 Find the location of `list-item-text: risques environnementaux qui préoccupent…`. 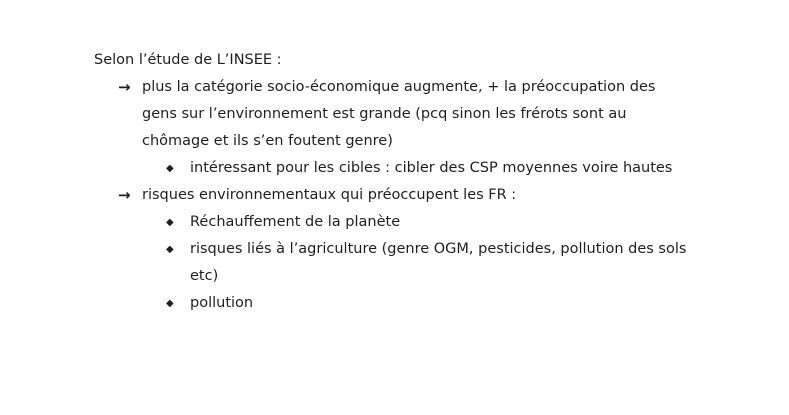

list-item-text: risques environnementaux qui préoccupent… is located at coordinates (329, 195).